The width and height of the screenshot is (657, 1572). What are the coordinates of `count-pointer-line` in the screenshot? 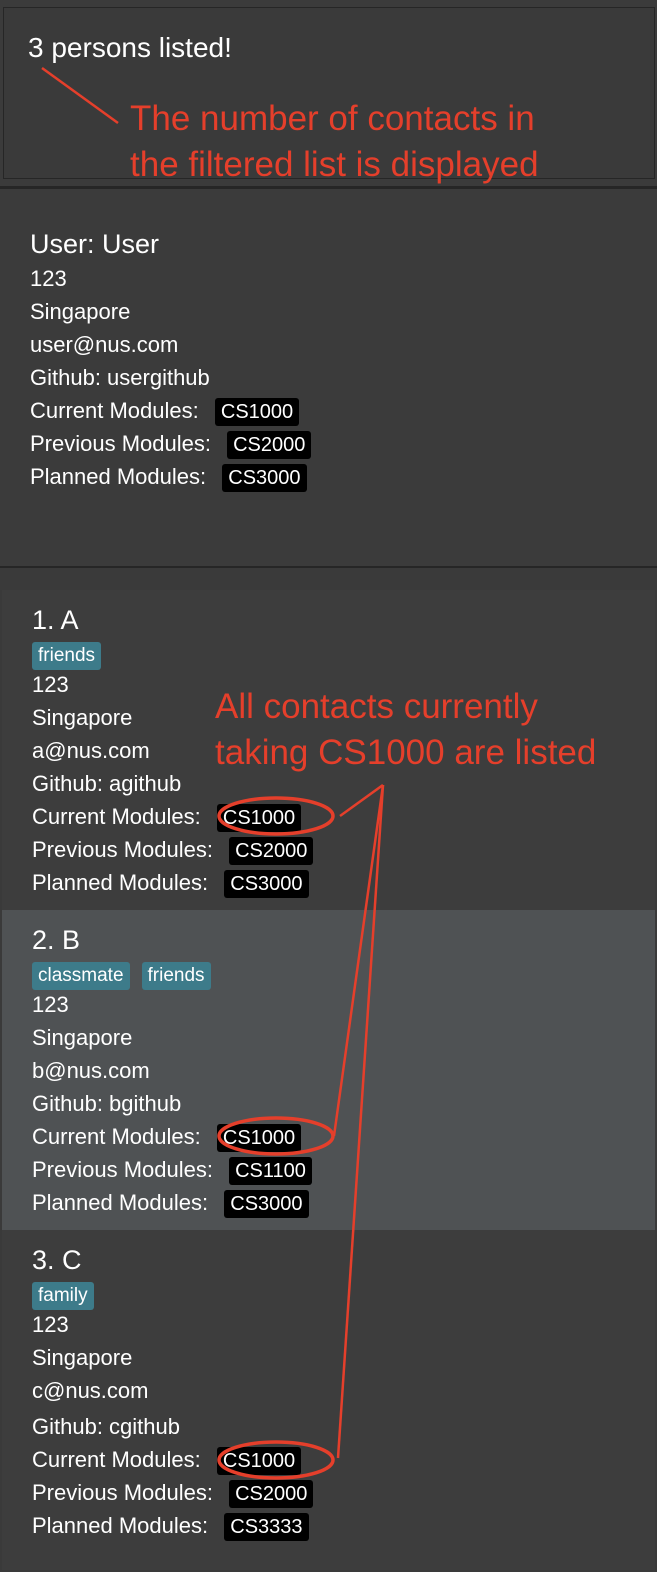 It's located at (80, 95).